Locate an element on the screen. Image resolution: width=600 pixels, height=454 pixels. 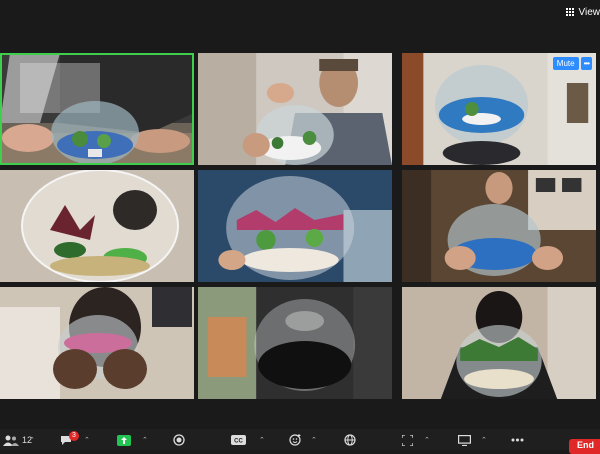
reactions-icon is located at coordinates (295, 440).